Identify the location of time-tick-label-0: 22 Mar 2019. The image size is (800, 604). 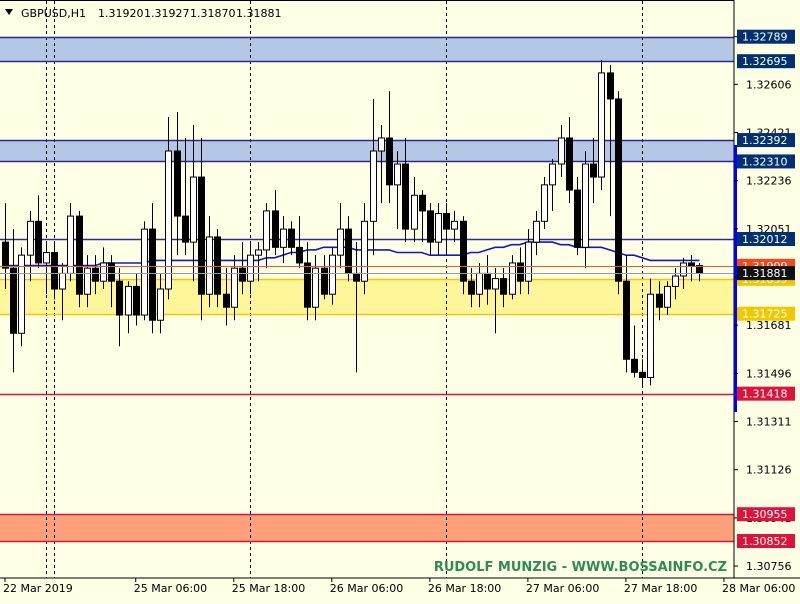
(38, 588).